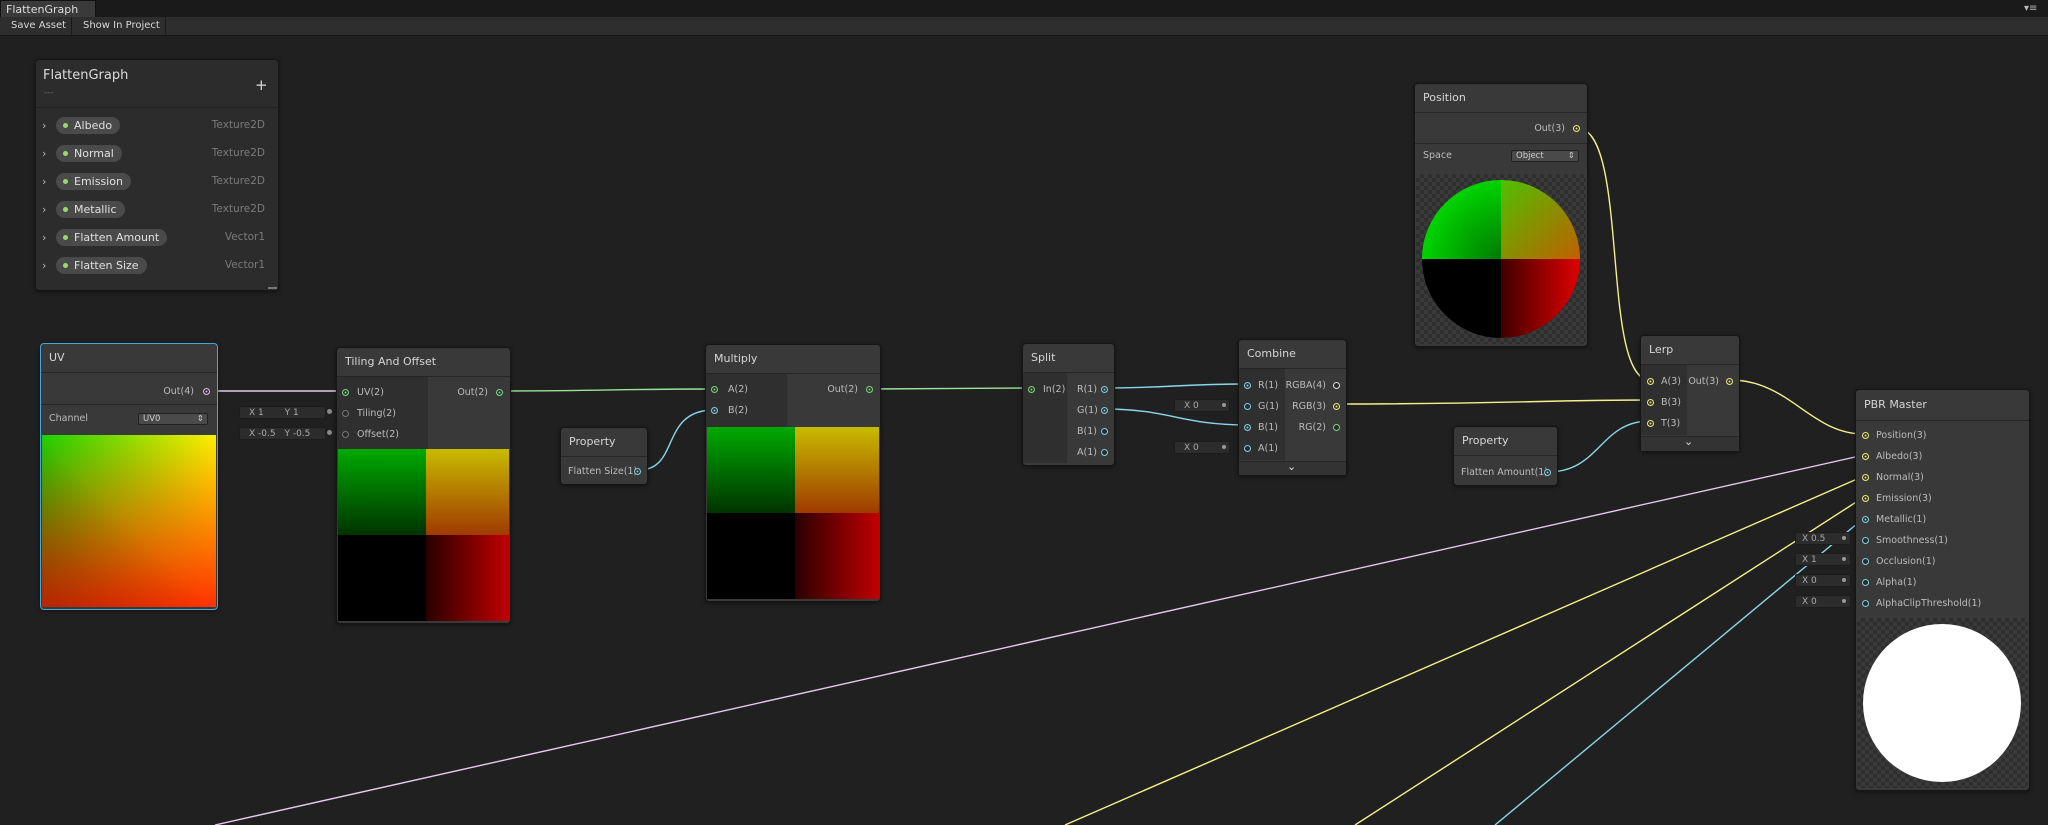 Image resolution: width=2048 pixels, height=825 pixels. What do you see at coordinates (1224, 447) in the screenshot?
I see `combine-a-default-connector` at bounding box center [1224, 447].